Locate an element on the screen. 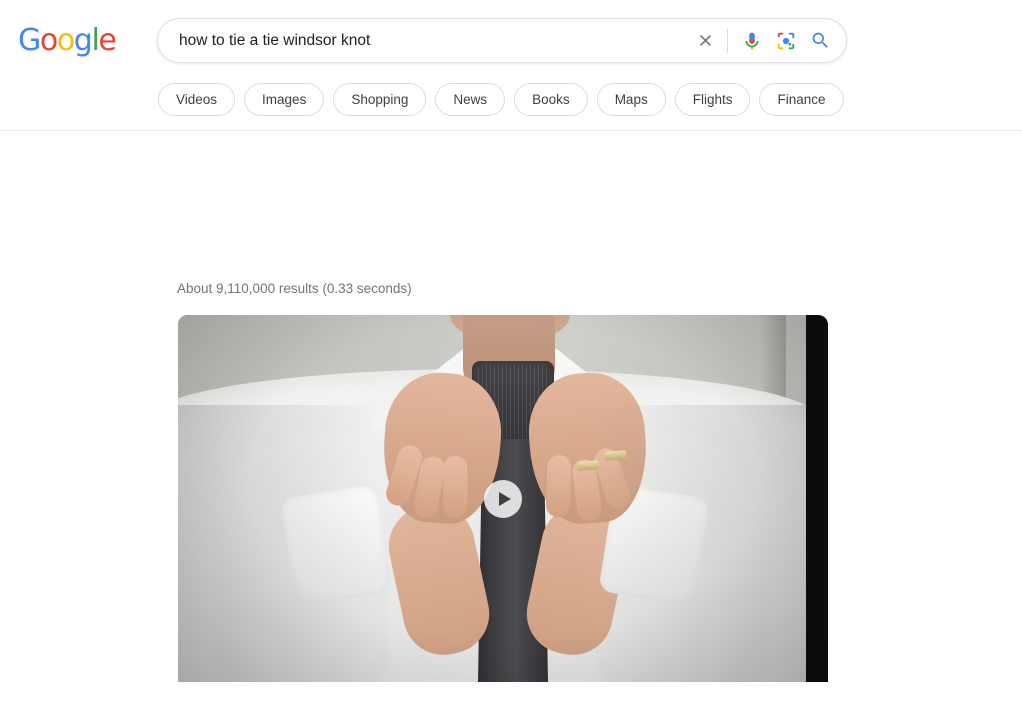 This screenshot has height=718, width=1022. search-bar is located at coordinates (502, 40).